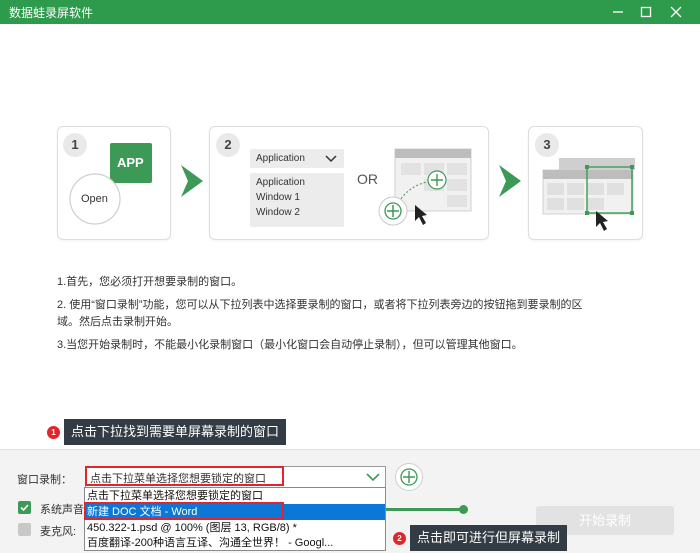 This screenshot has height=553, width=700. Describe the element at coordinates (228, 145) in the screenshot. I see `step2-number: 2` at that location.